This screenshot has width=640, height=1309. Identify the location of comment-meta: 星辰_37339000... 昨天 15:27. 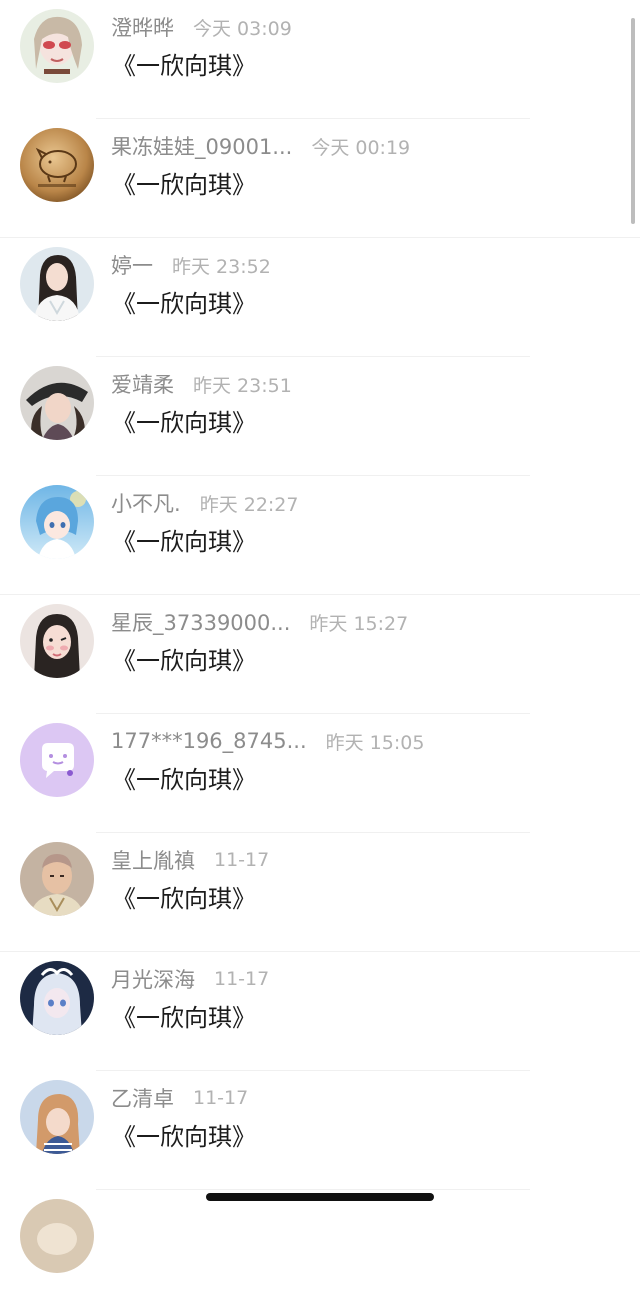
(259, 622).